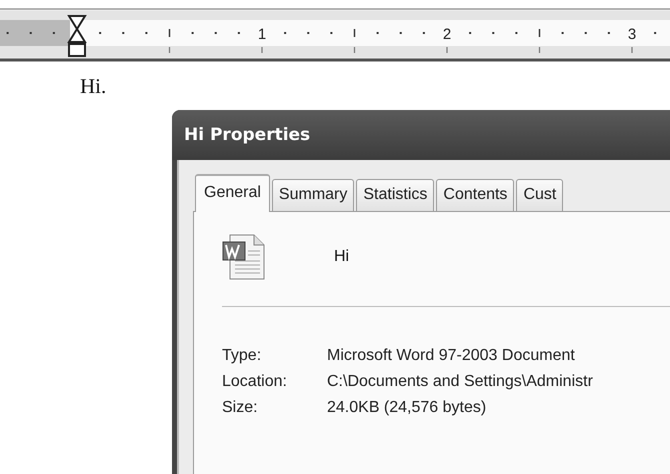 This screenshot has height=474, width=670. What do you see at coordinates (540, 195) in the screenshot?
I see `tab: Cust` at bounding box center [540, 195].